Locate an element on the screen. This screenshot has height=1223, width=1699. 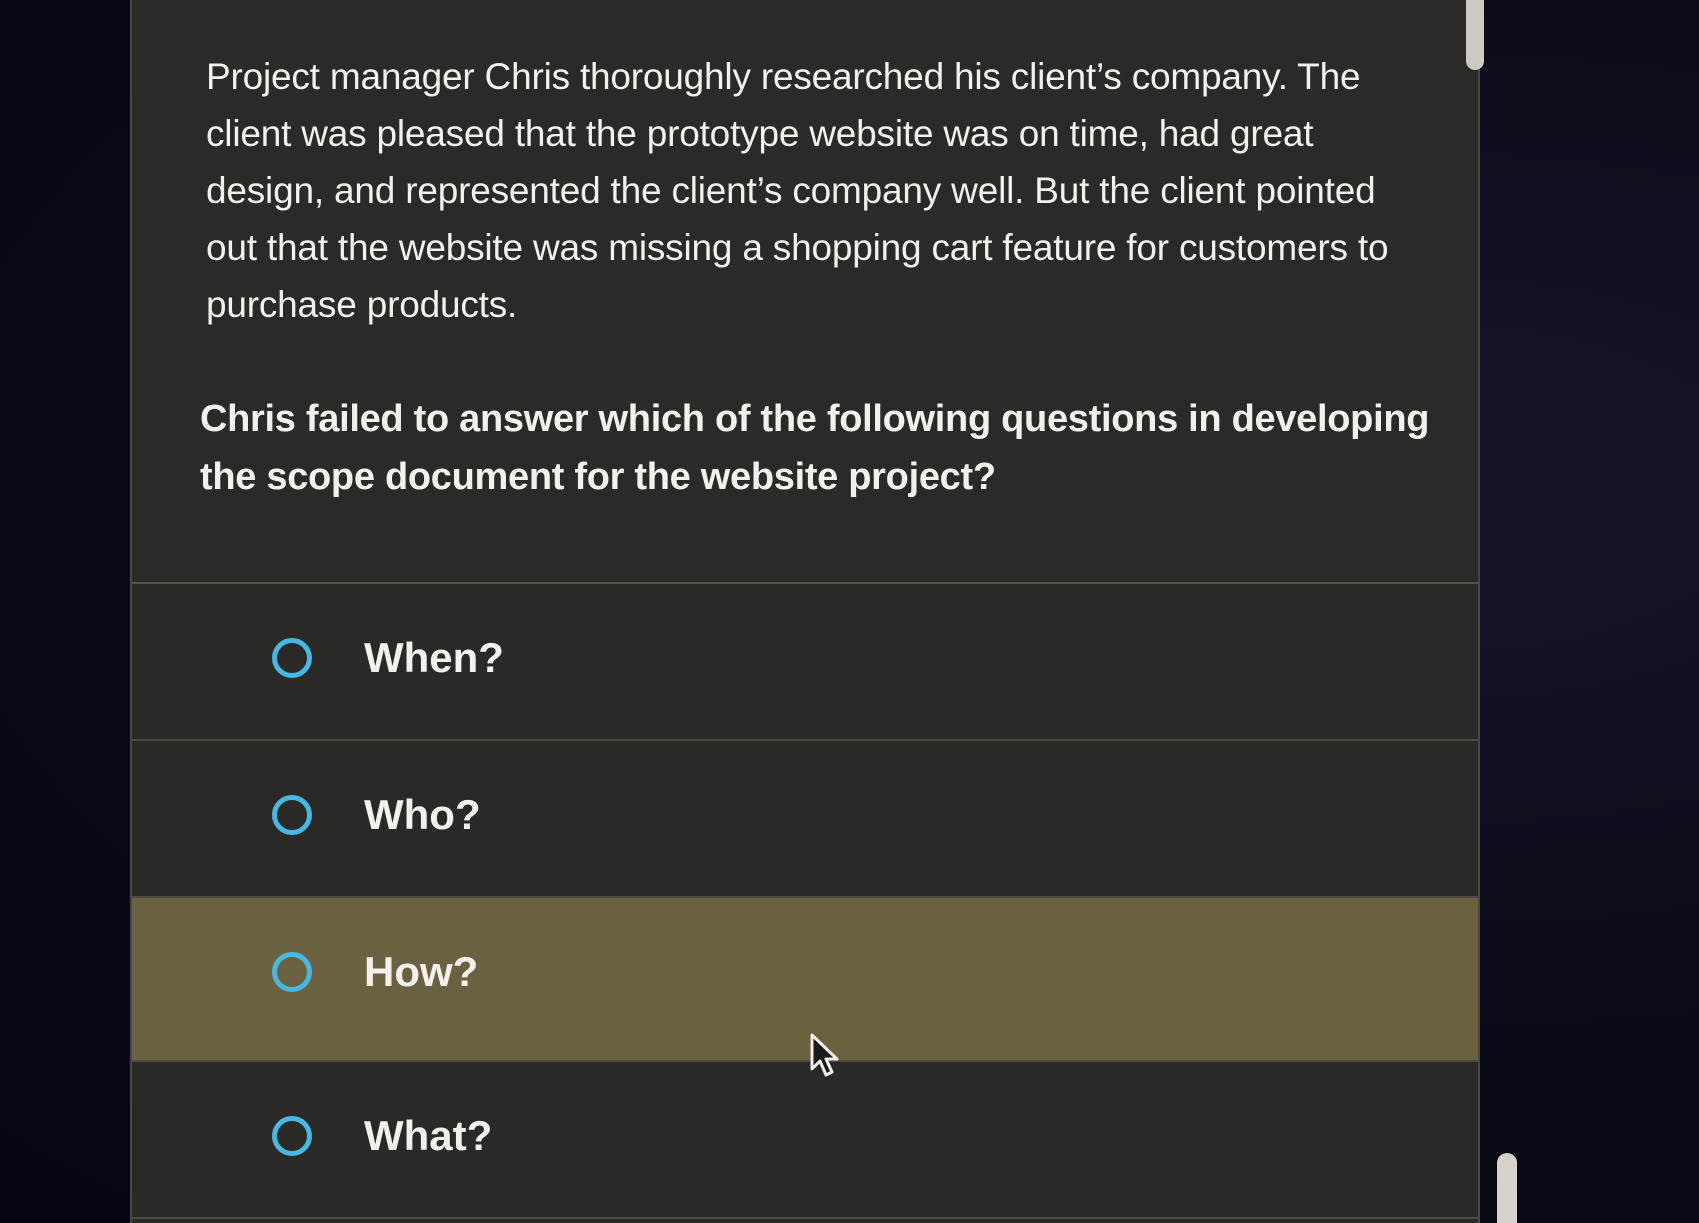
answer-option-when: When? is located at coordinates (805, 662).